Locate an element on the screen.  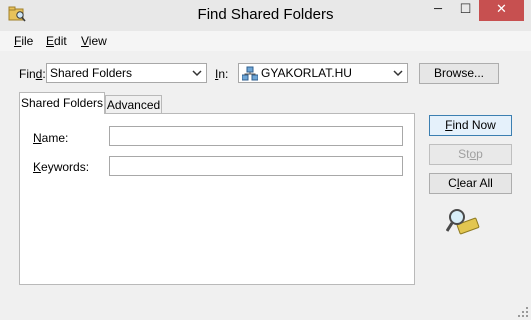
find-type-value: Shared Folders is located at coordinates (91, 73).